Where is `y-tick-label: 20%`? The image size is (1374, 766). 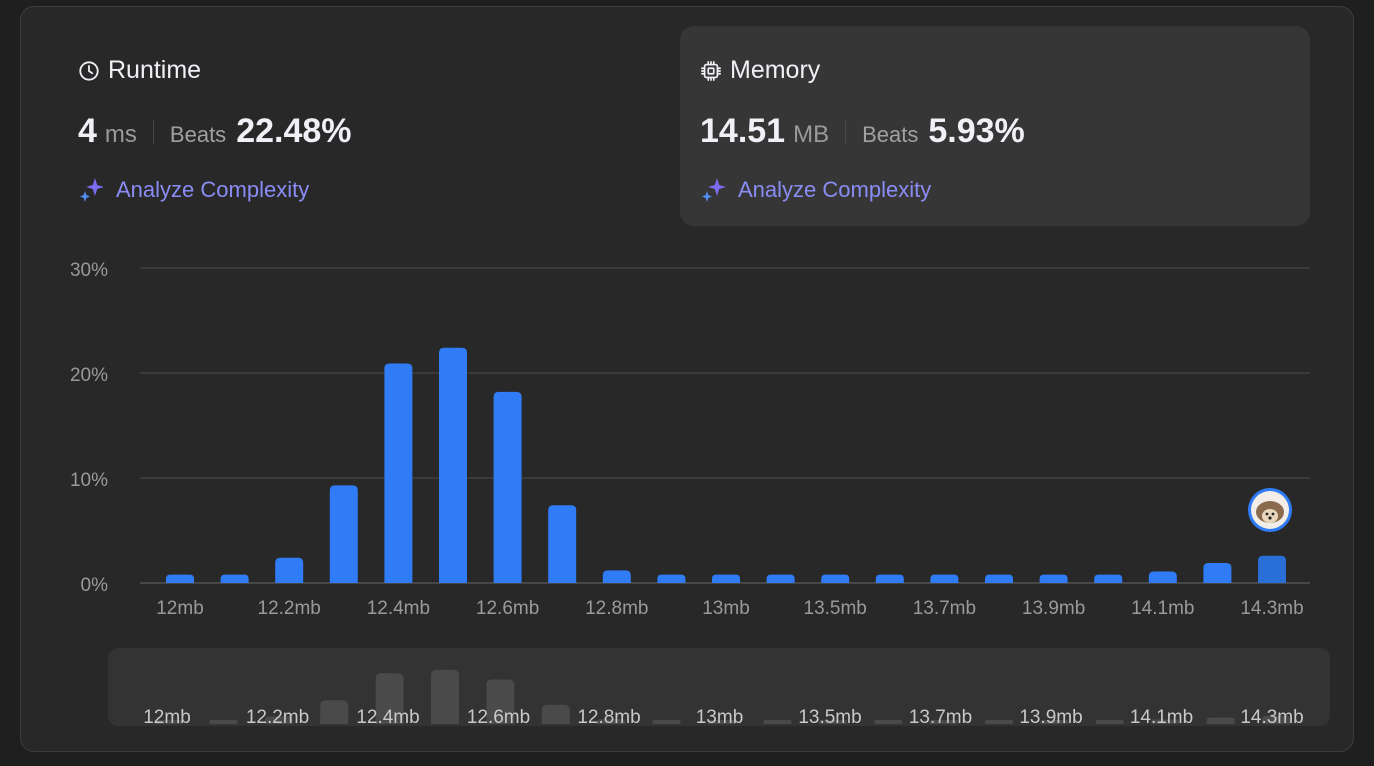 y-tick-label: 20% is located at coordinates (89, 375).